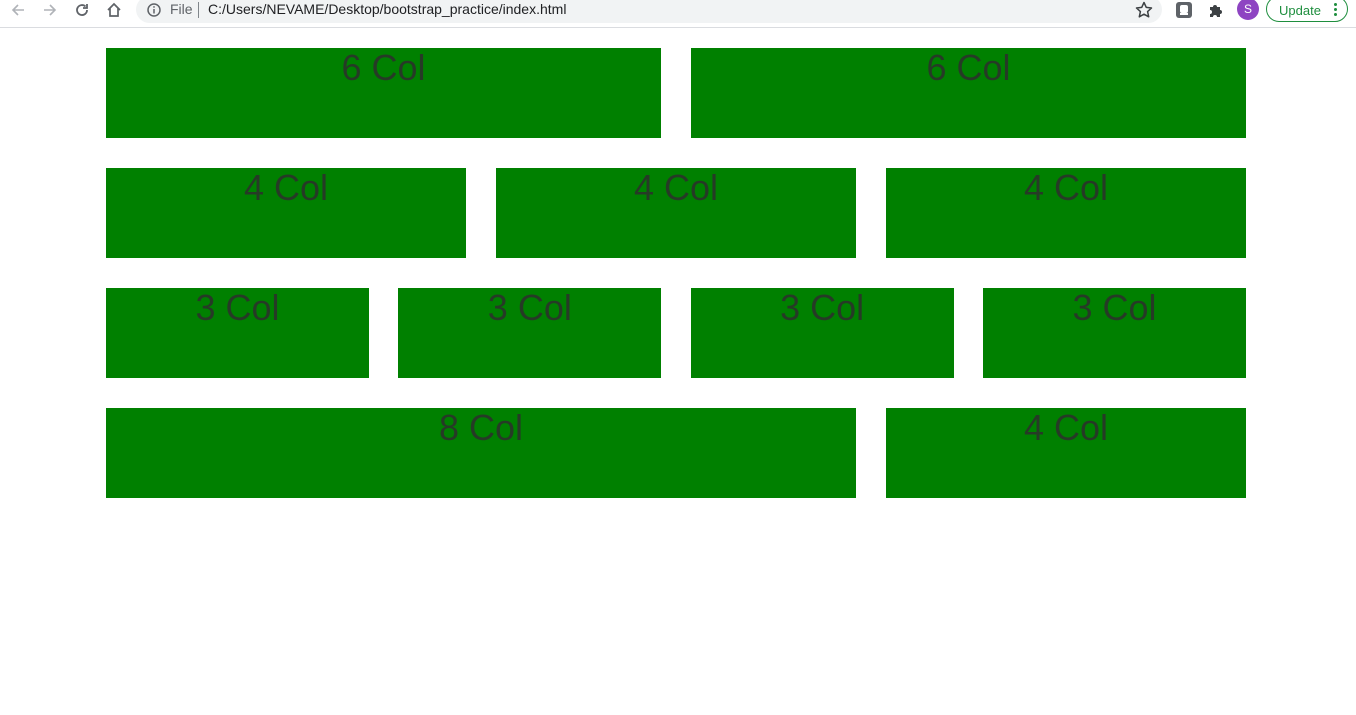  I want to click on update-button: Update, so click(1307, 11).